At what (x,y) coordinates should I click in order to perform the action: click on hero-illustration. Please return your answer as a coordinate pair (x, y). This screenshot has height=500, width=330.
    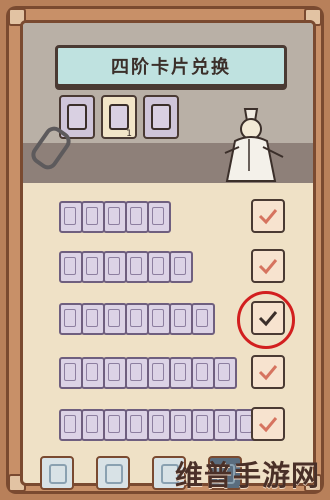
    Looking at the image, I should click on (254, 145).